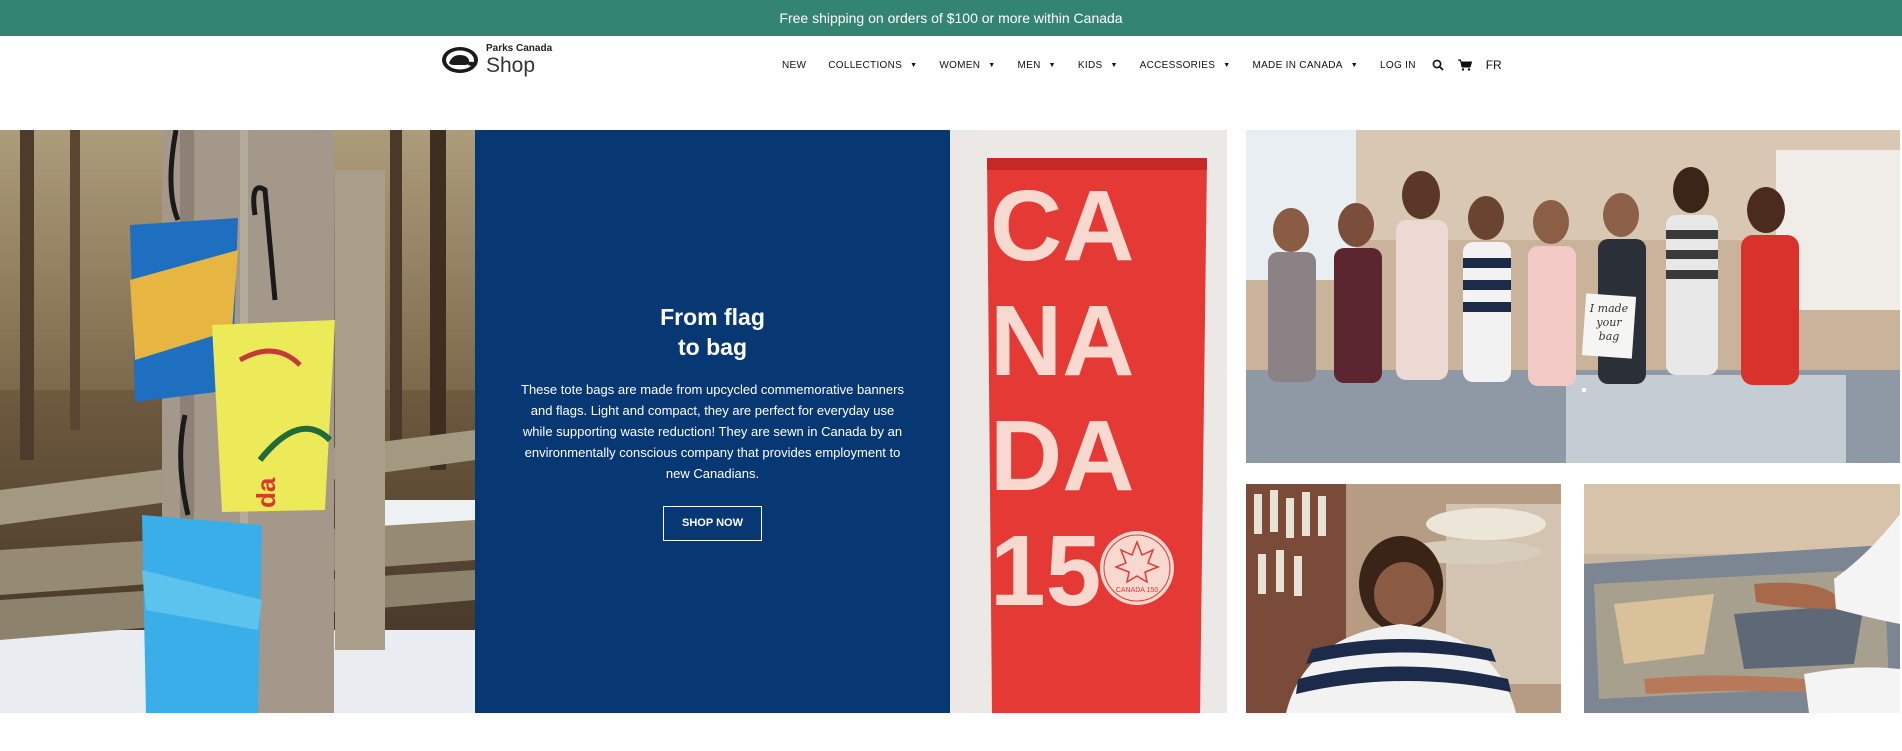  What do you see at coordinates (1297, 65) in the screenshot?
I see `nav-label: MADE IN CANADA` at bounding box center [1297, 65].